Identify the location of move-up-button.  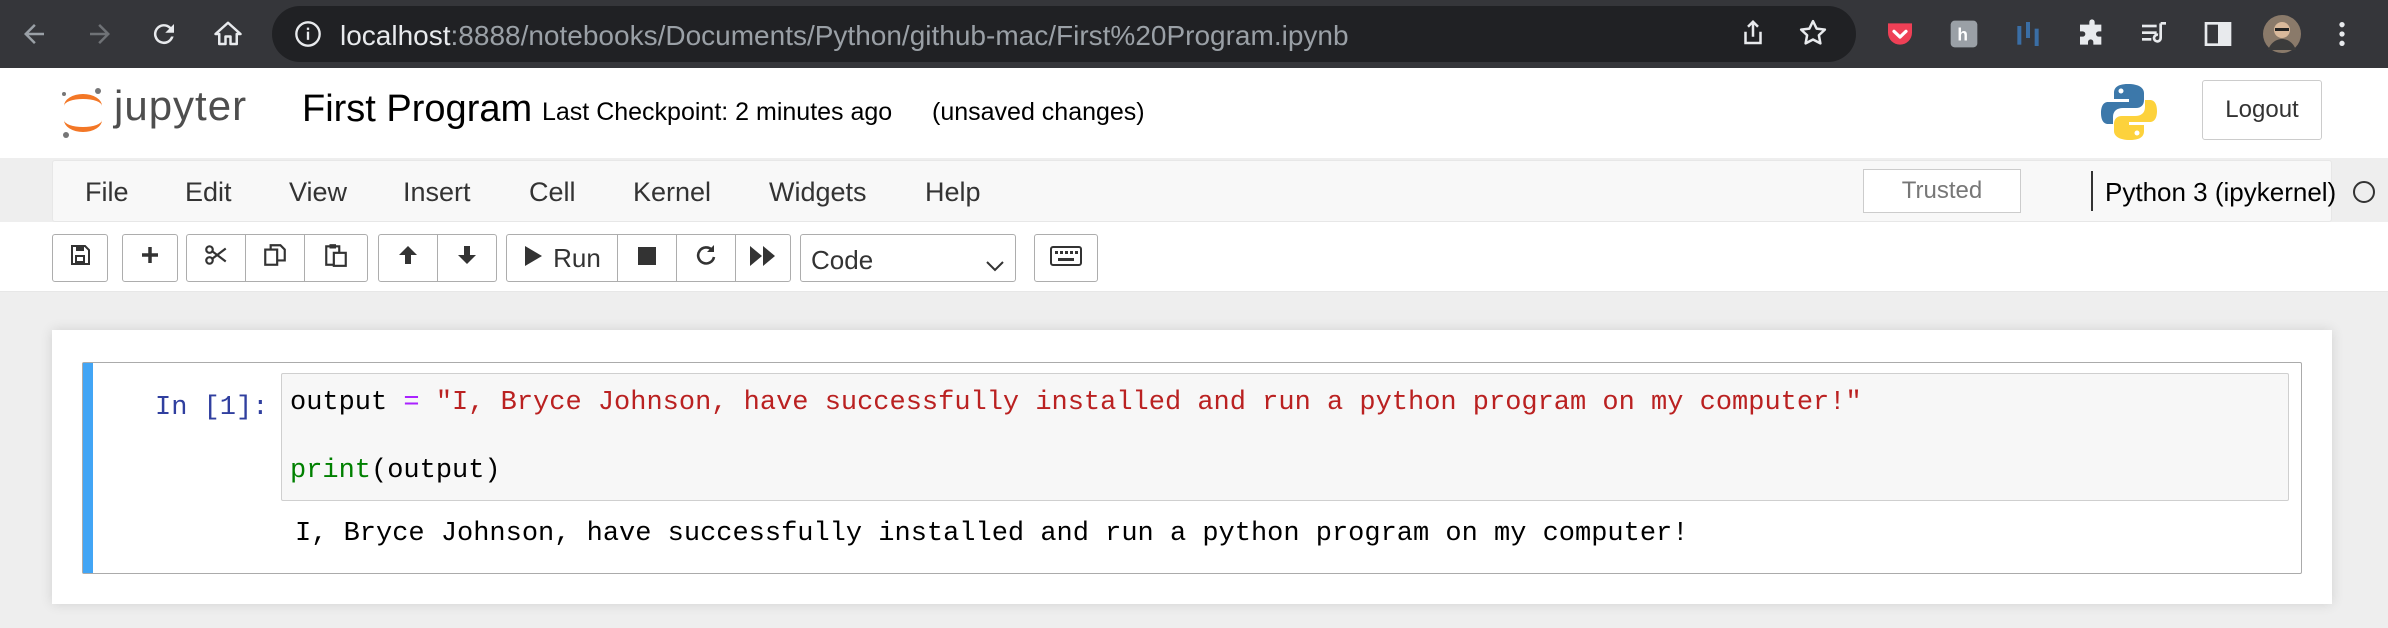
(408, 258).